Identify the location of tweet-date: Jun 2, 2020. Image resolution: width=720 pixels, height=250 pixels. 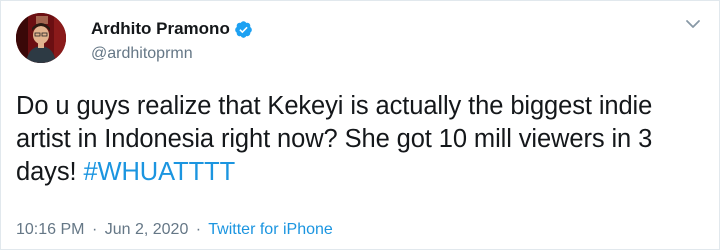
(147, 229).